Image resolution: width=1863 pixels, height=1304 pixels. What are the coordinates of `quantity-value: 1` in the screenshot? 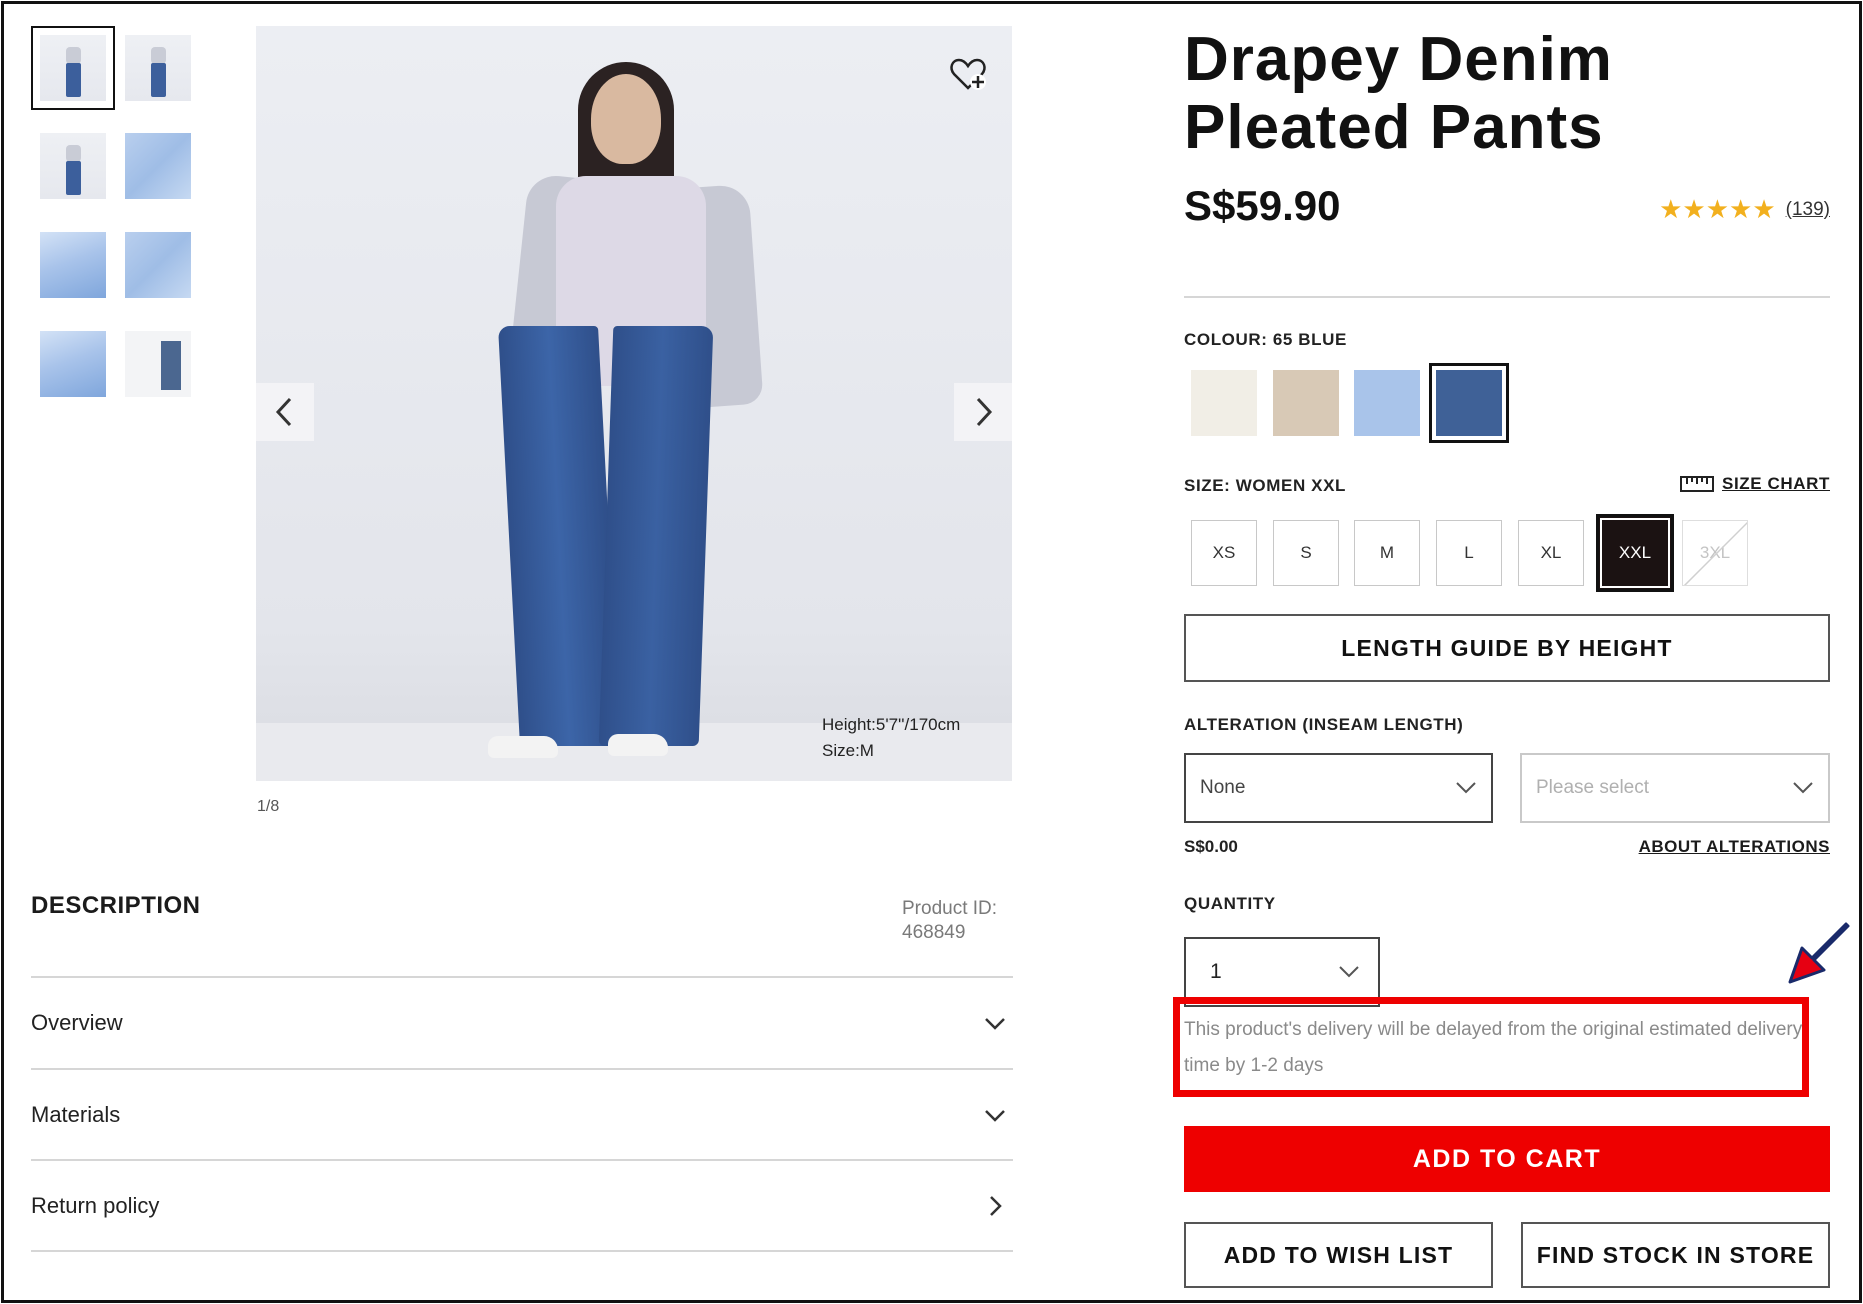 It's located at (1216, 971).